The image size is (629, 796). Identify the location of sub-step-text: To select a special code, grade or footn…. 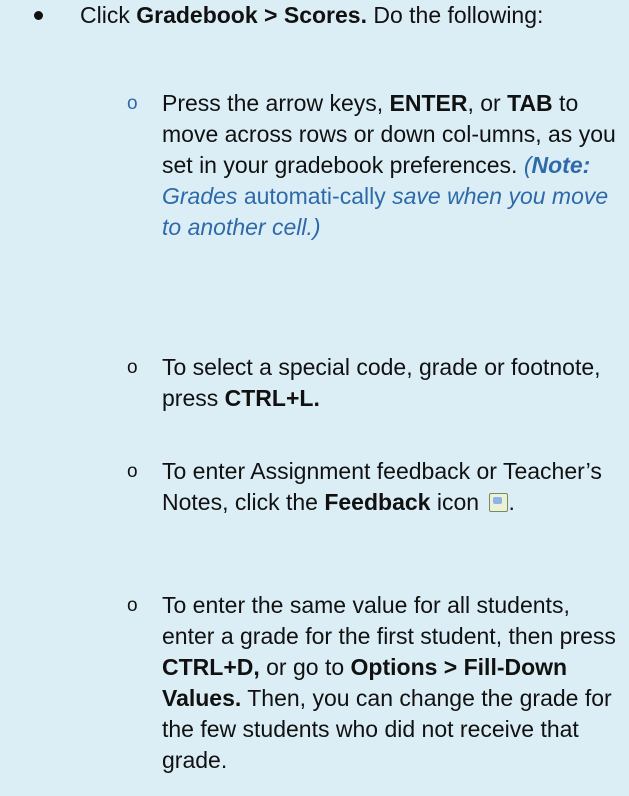
(381, 382).